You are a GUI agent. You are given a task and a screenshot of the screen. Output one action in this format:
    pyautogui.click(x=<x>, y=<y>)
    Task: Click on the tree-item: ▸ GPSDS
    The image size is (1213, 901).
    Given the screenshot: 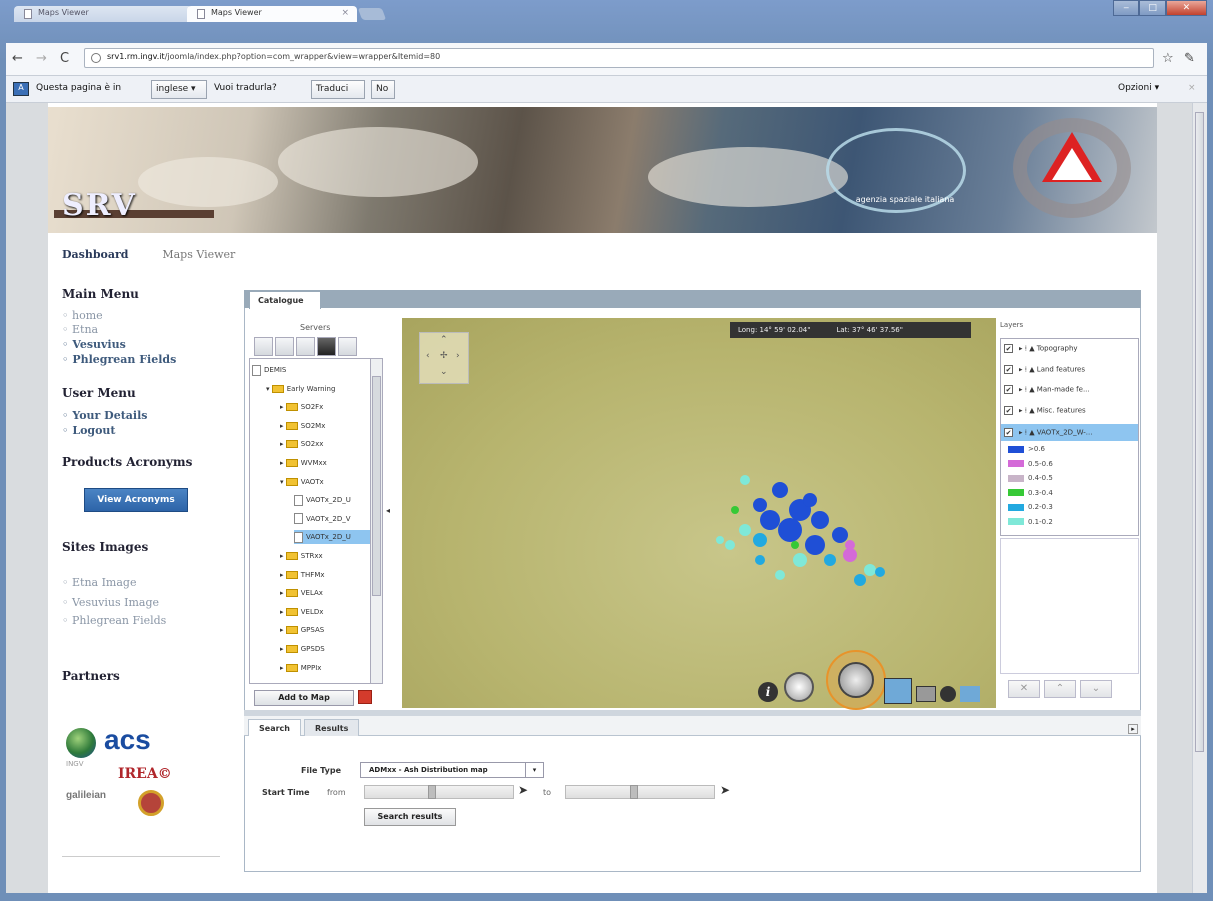 What is the action you would take?
    pyautogui.click(x=302, y=649)
    